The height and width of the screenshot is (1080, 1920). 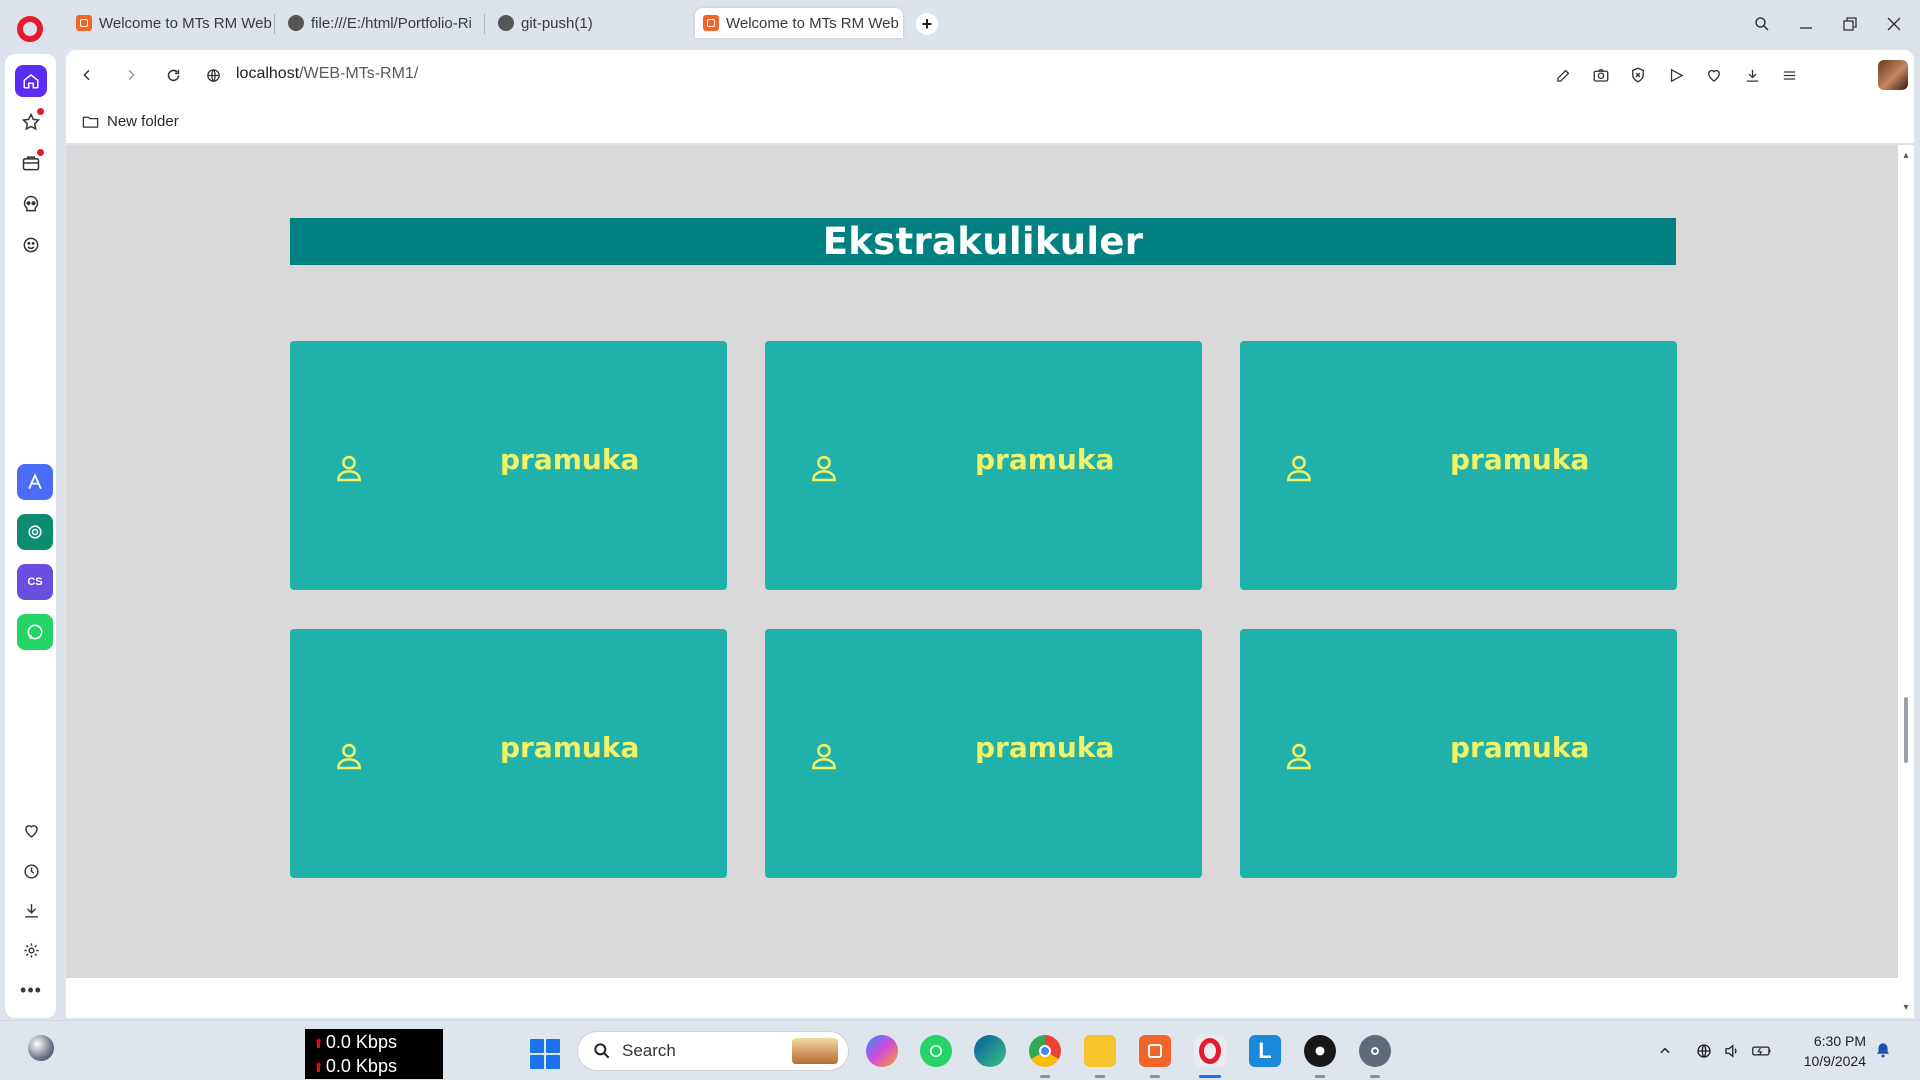 I want to click on whatsapp-taskbar-icon, so click(x=936, y=1051).